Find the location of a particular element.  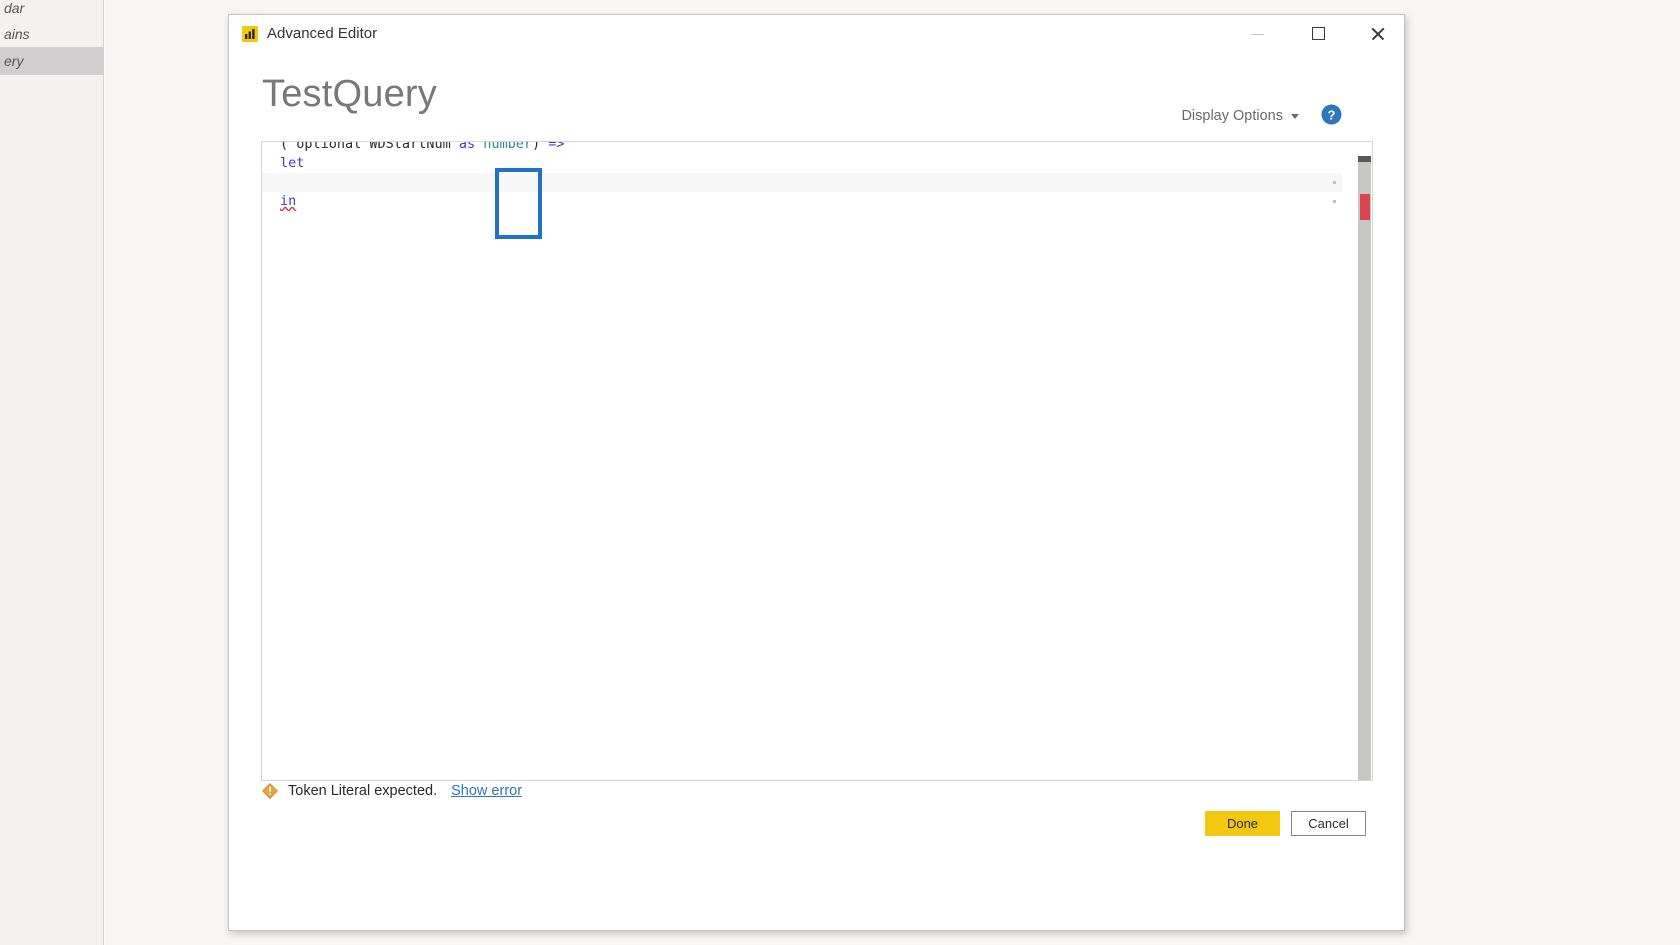

code-token: WDStartNum is located at coordinates (410, 146).